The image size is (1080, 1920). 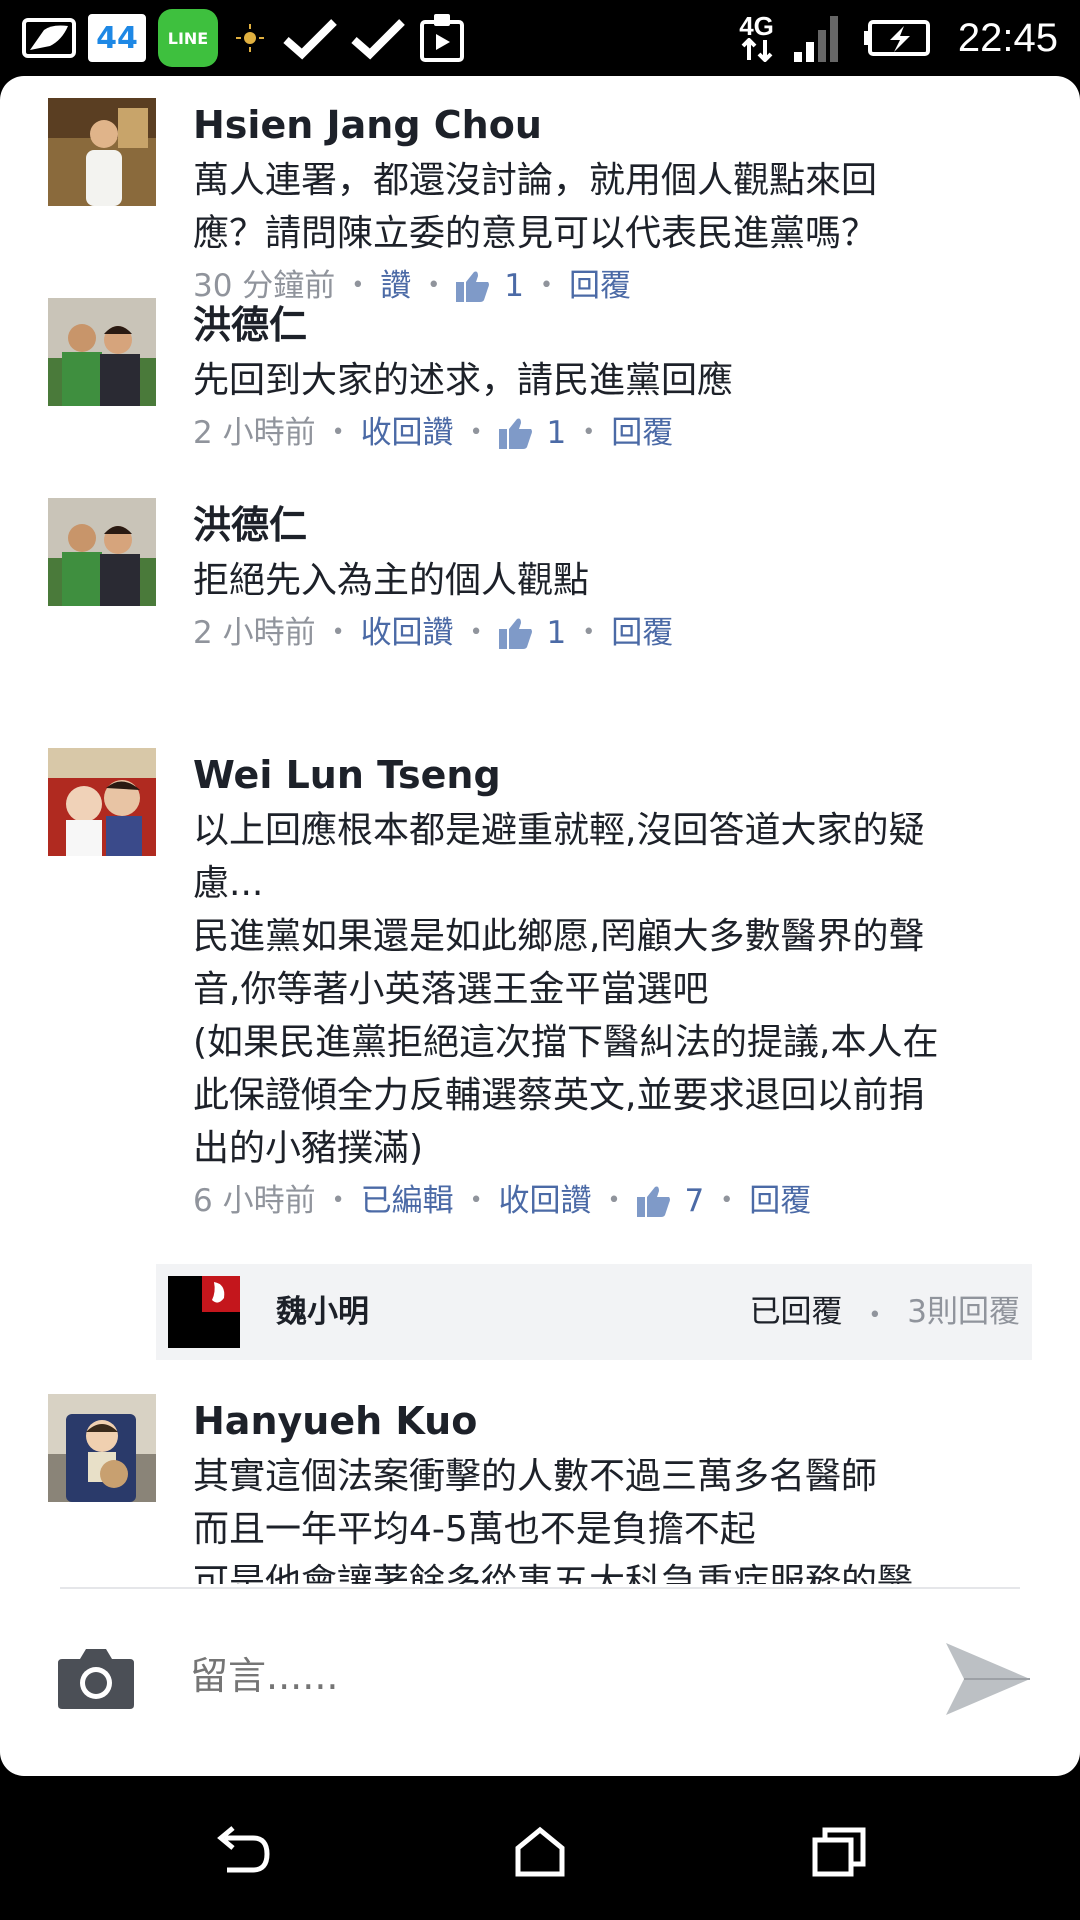 What do you see at coordinates (885, 1314) in the screenshot?
I see `reply-status: 已回覆 • 3則回覆` at bounding box center [885, 1314].